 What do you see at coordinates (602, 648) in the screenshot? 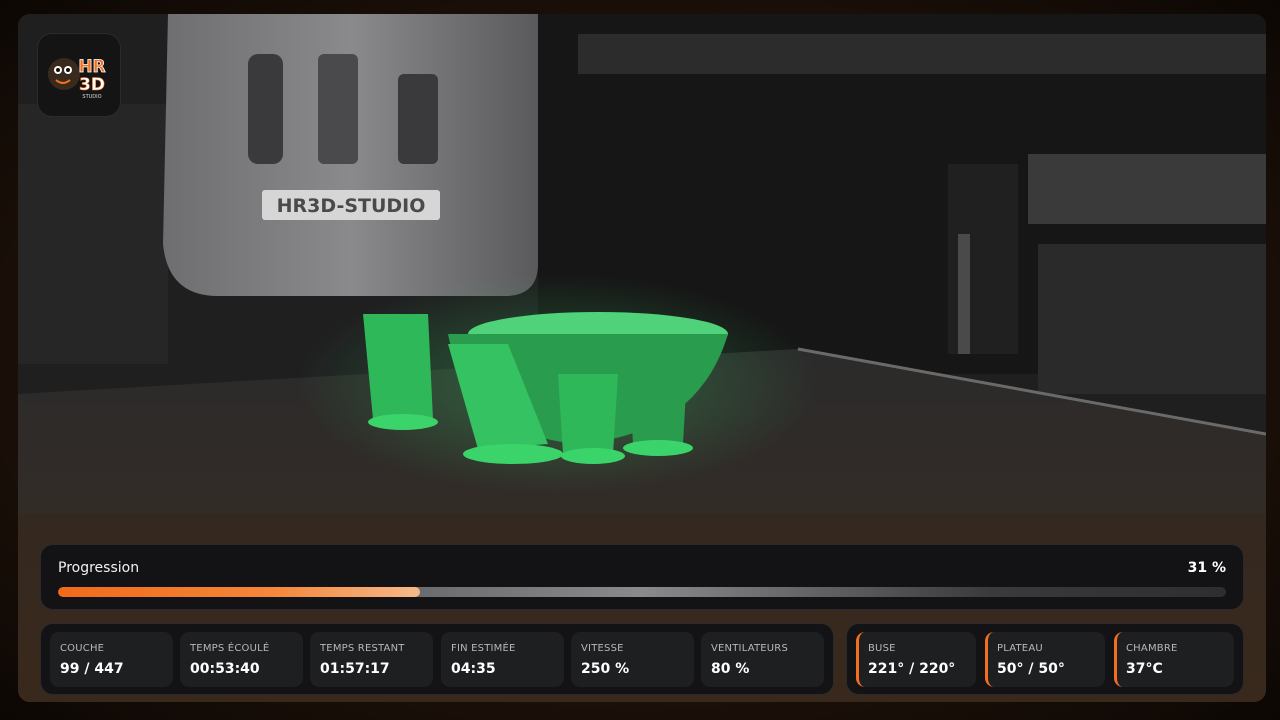
I see `stat-label: VITESSE` at bounding box center [602, 648].